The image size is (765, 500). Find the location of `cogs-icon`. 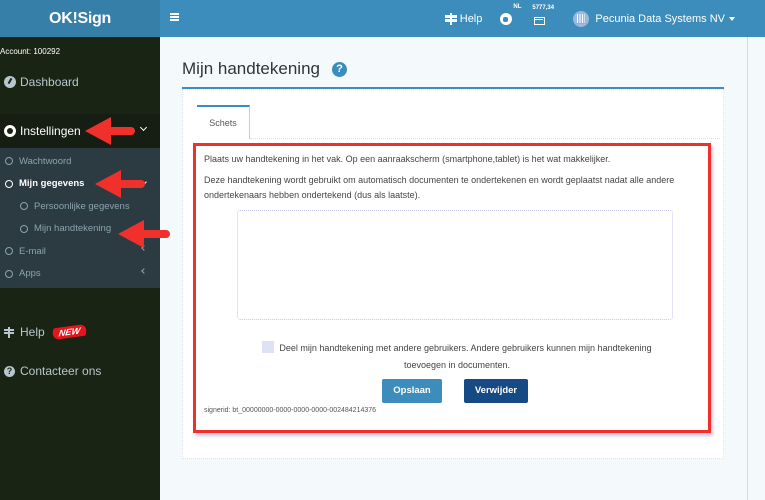

cogs-icon is located at coordinates (10, 131).